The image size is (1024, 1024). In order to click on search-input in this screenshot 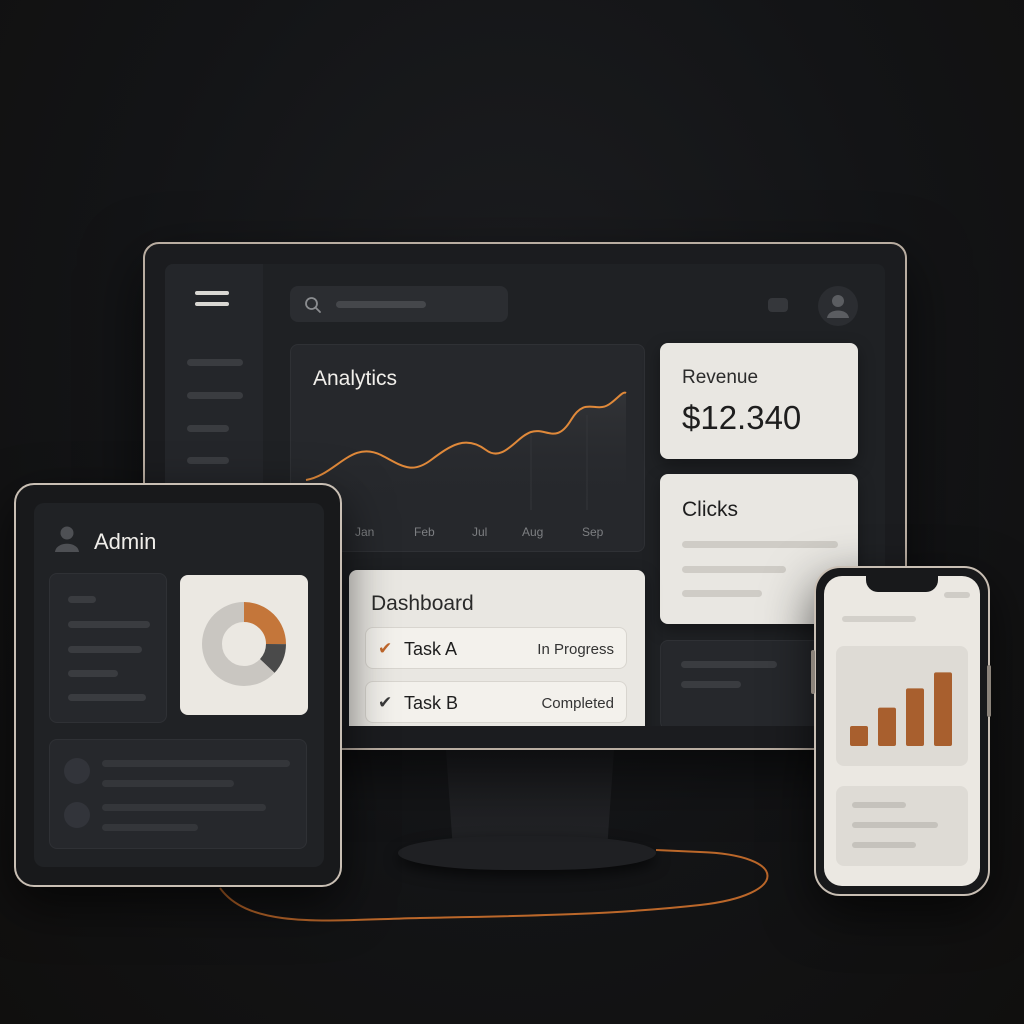, I will do `click(399, 304)`.